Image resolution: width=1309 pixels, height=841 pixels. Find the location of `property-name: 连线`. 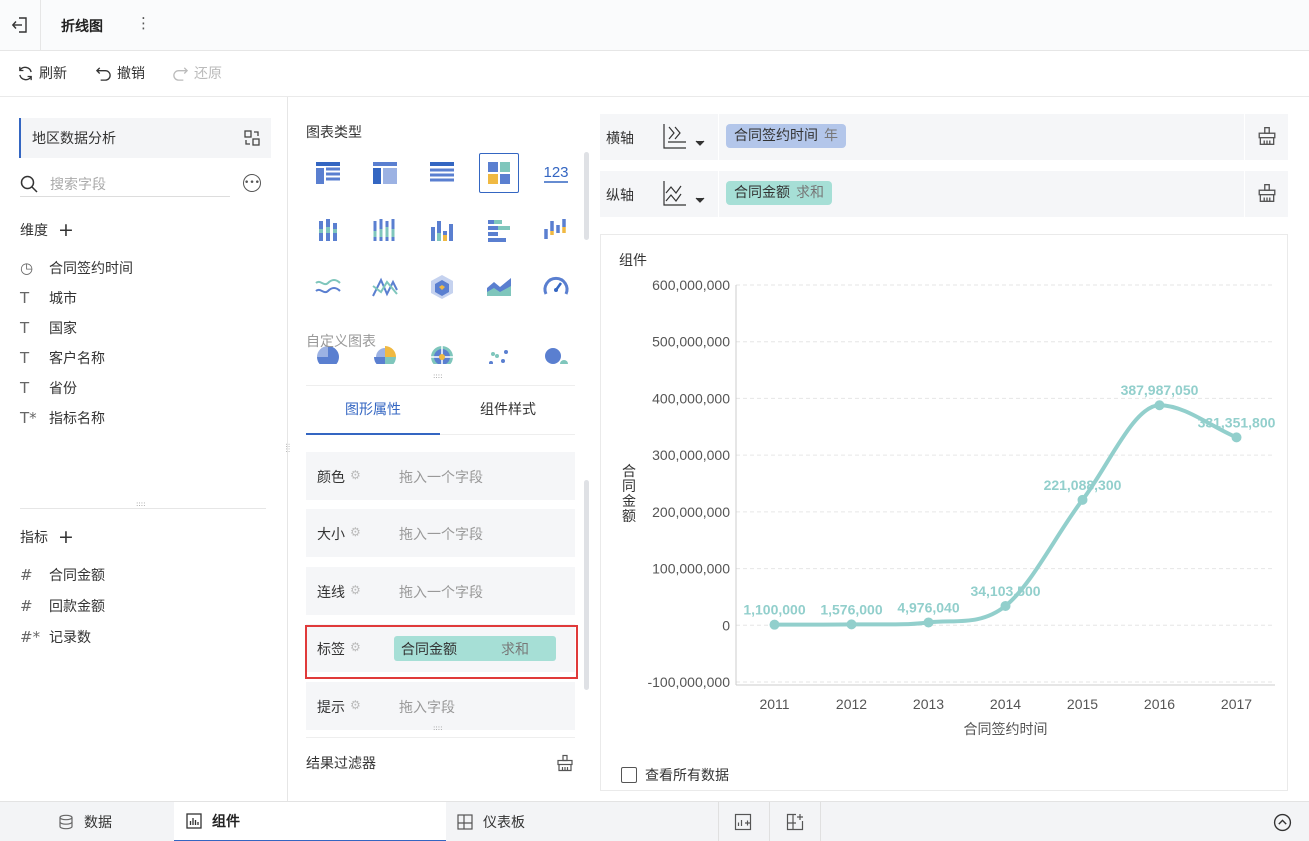

property-name: 连线 is located at coordinates (331, 593).